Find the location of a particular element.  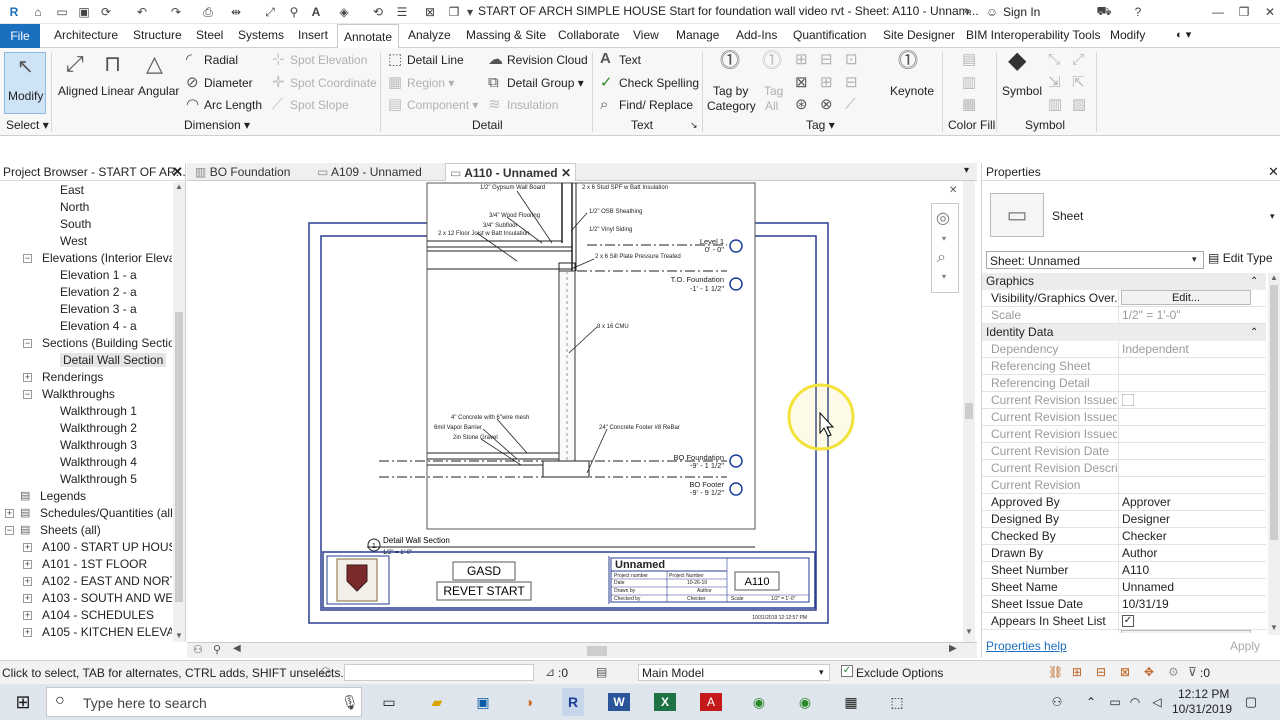

print-icon: ⎙ is located at coordinates (208, 12).